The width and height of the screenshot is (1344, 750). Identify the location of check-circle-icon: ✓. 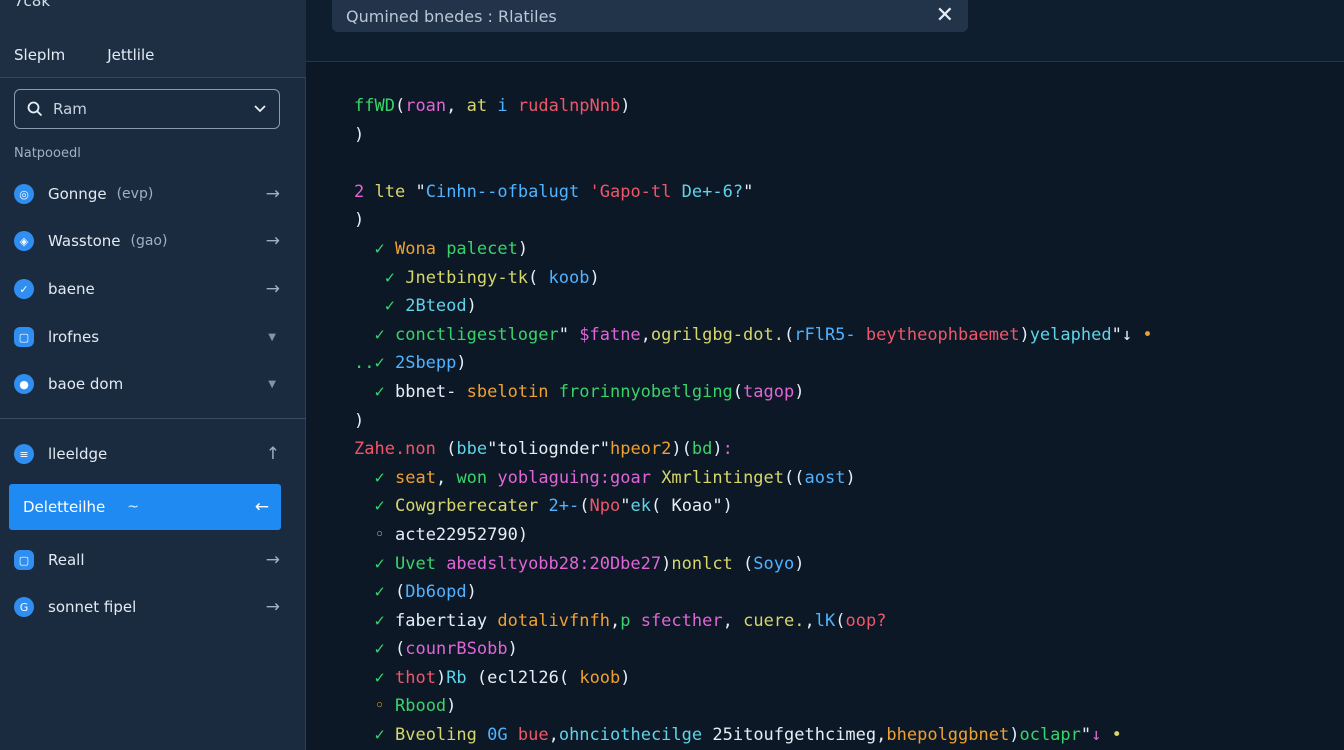
(24, 289).